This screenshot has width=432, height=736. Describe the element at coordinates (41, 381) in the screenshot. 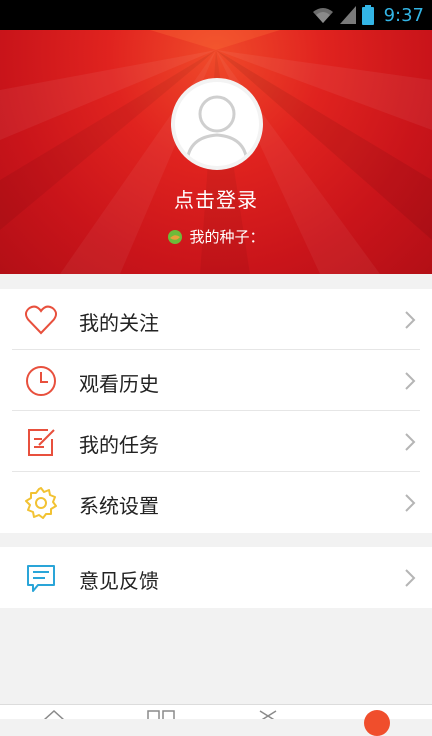

I see `clock-icon` at that location.